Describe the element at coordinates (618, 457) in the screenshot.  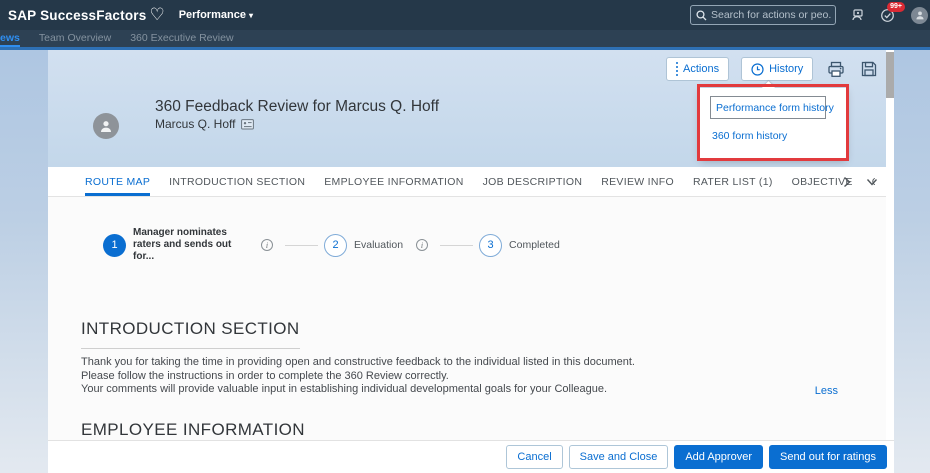
I see `save-and-close-button: Save and Close` at that location.